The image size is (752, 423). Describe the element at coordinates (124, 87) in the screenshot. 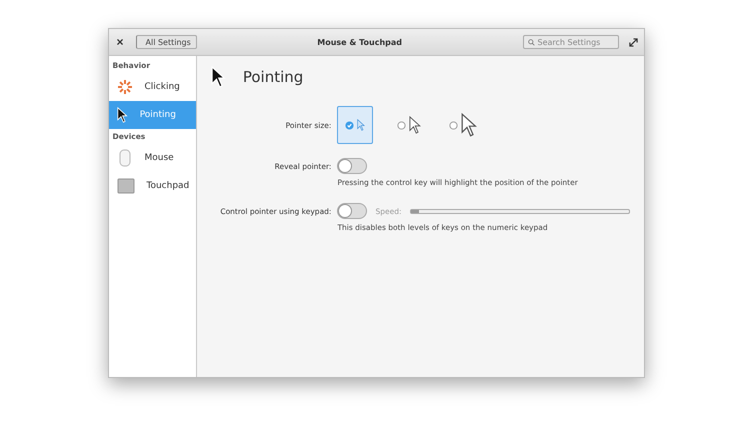

I see `burst-icon` at that location.